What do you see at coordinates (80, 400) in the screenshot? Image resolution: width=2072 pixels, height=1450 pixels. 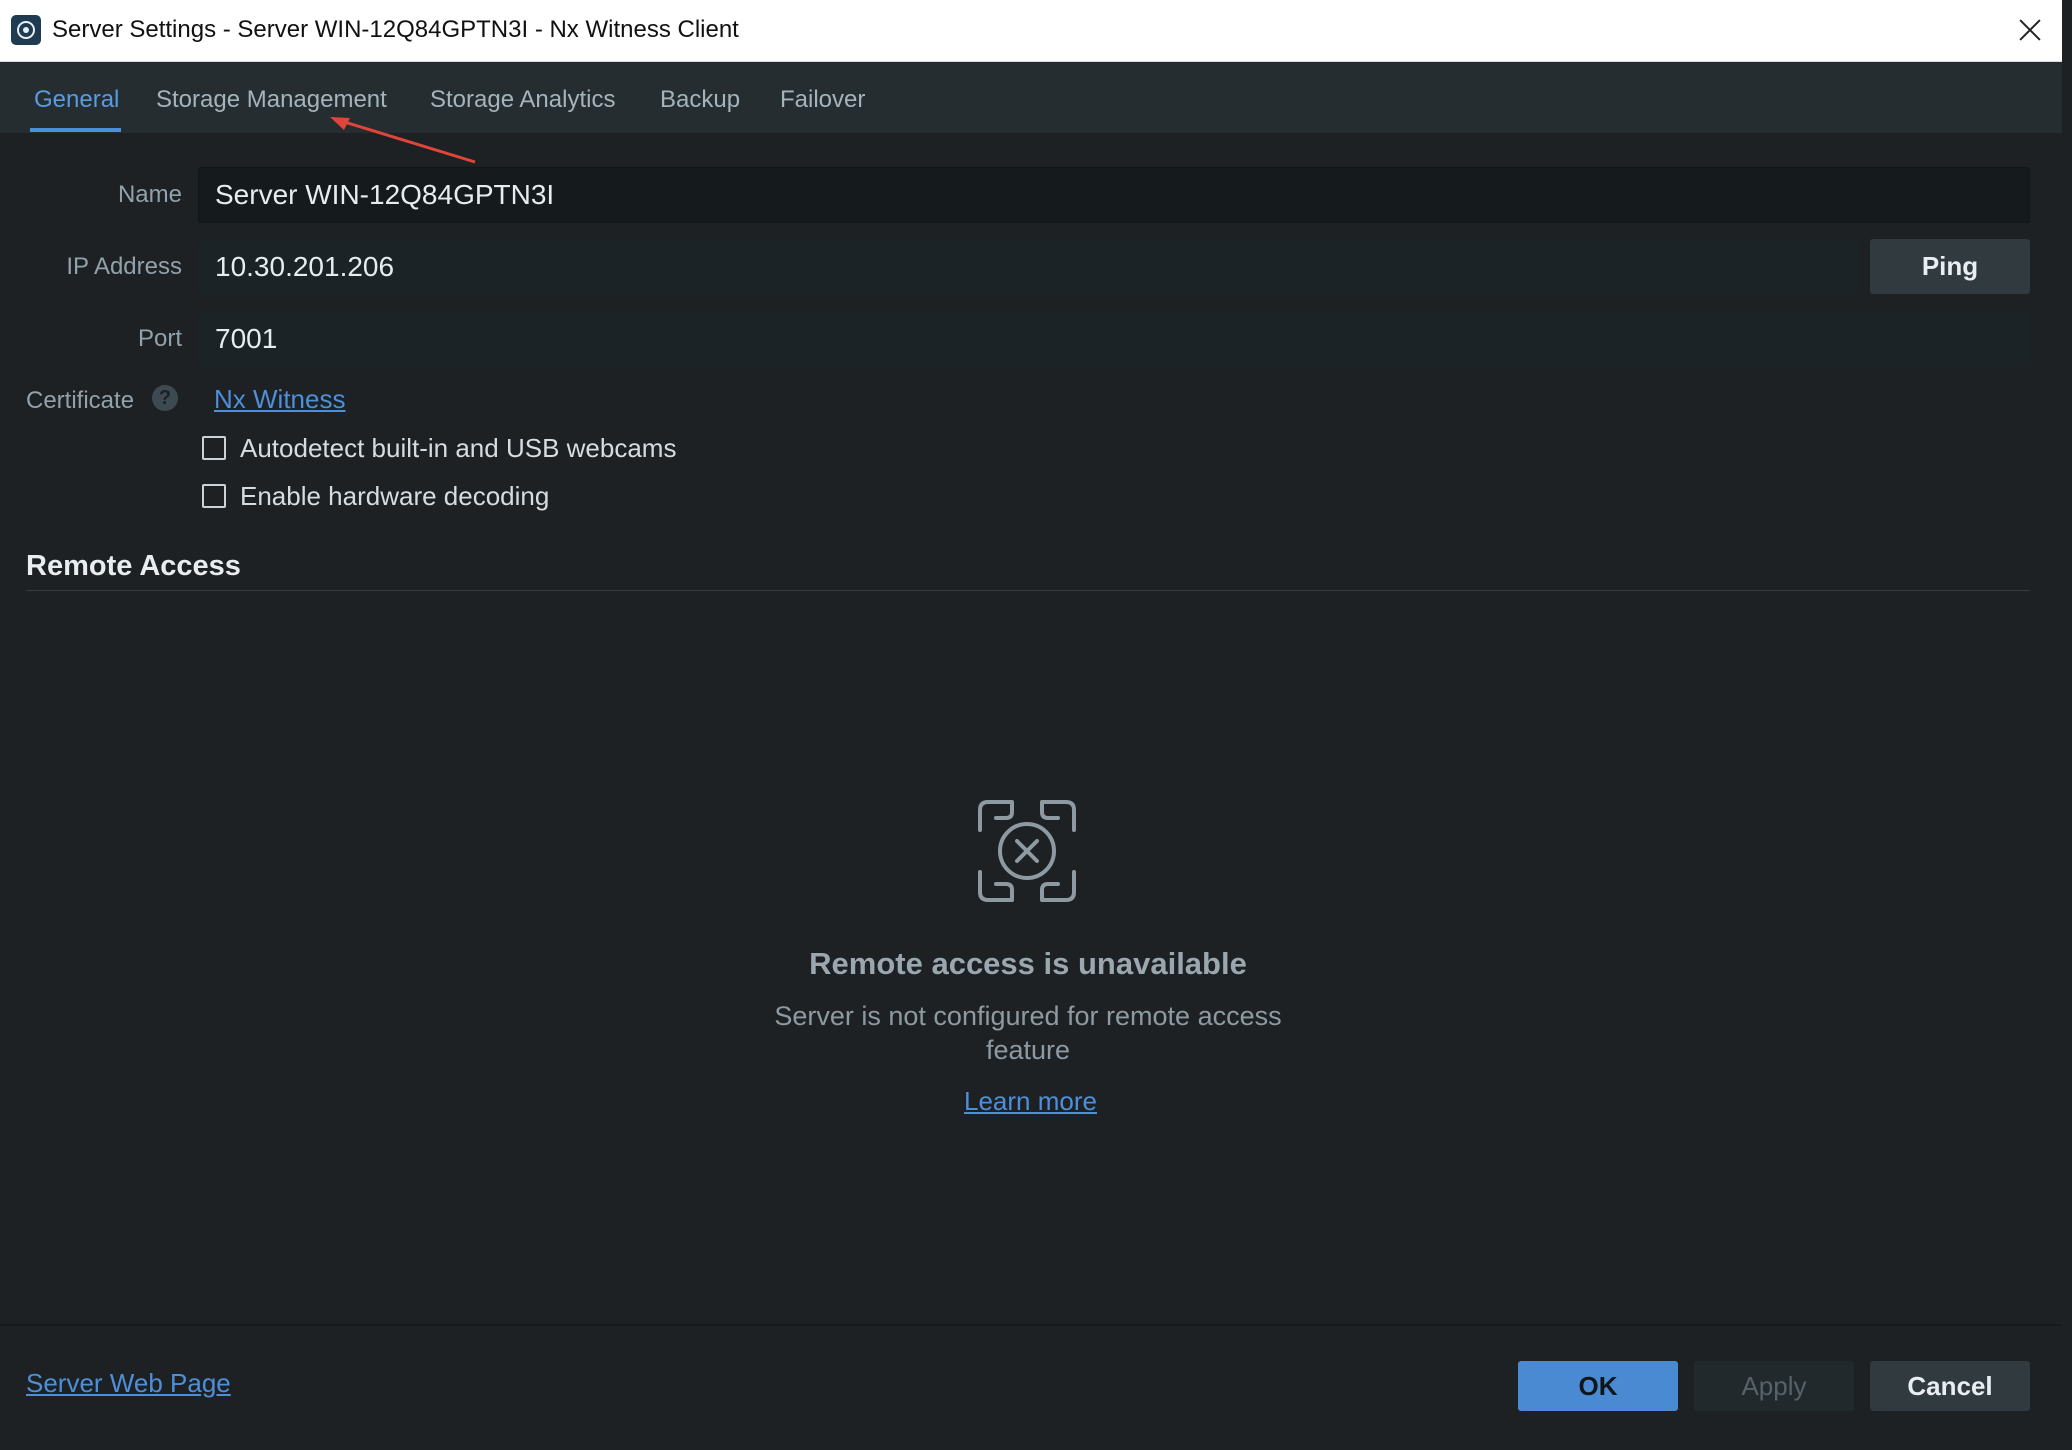 I see `certificate-label: Certificate` at bounding box center [80, 400].